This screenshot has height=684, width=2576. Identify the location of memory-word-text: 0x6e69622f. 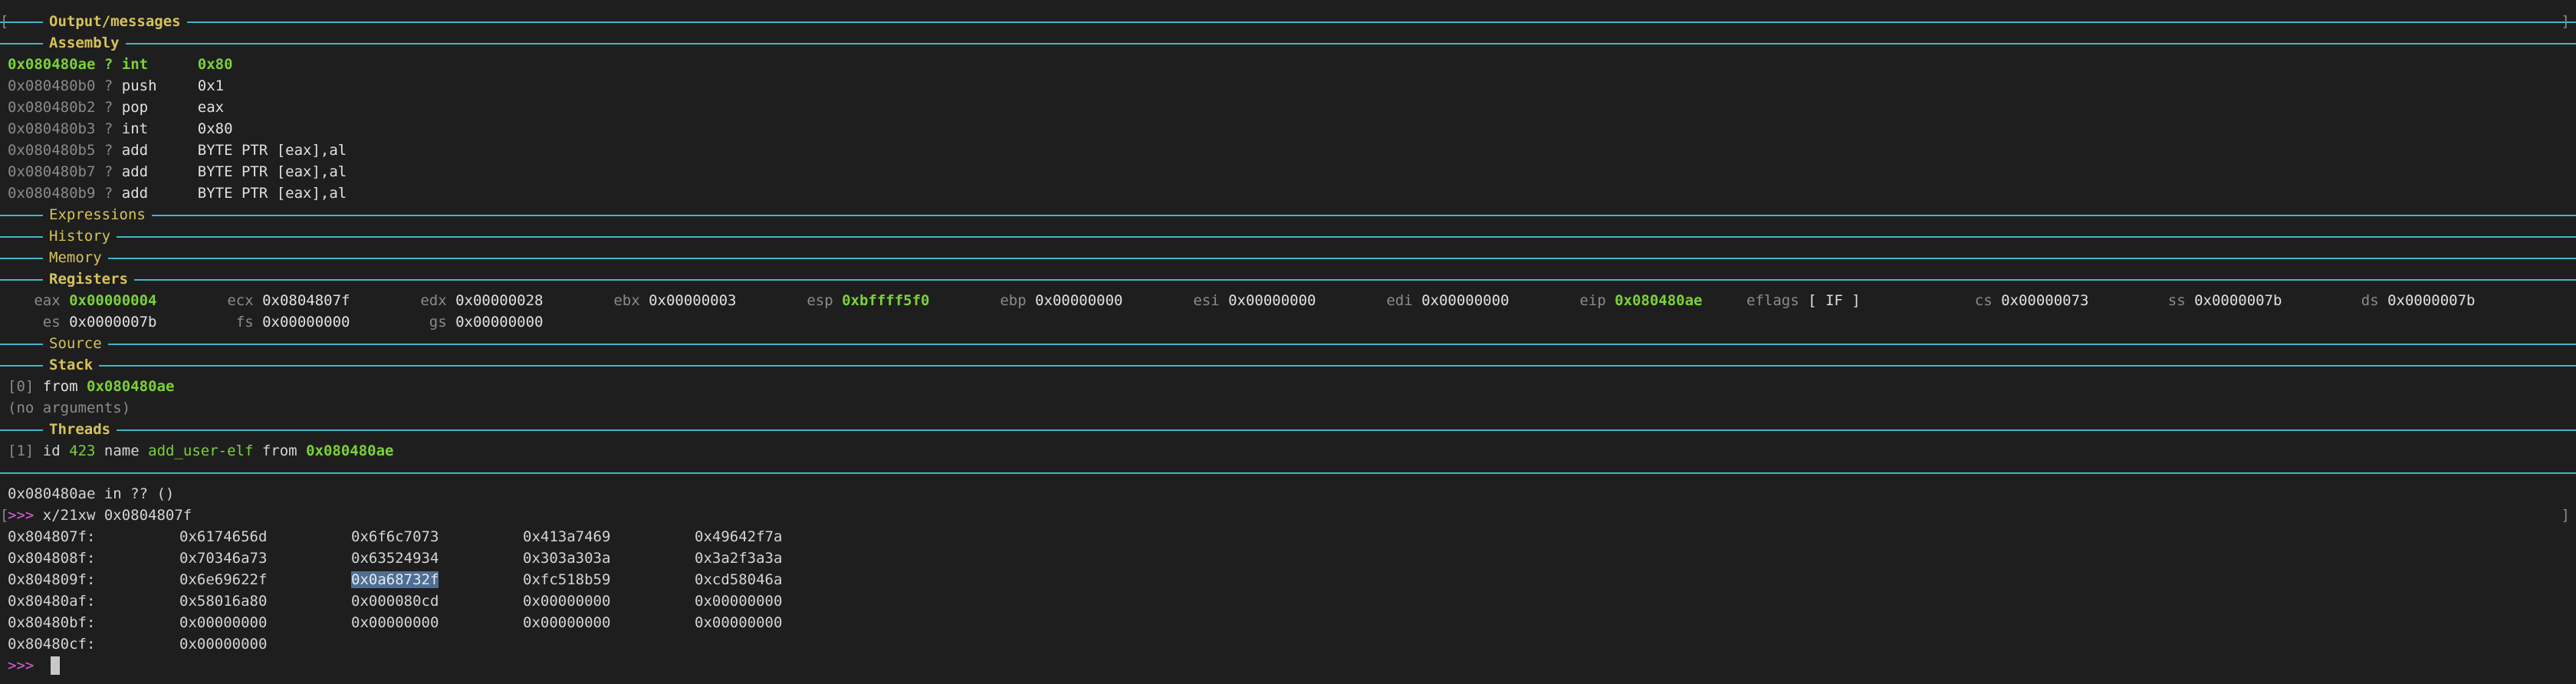
(224, 579).